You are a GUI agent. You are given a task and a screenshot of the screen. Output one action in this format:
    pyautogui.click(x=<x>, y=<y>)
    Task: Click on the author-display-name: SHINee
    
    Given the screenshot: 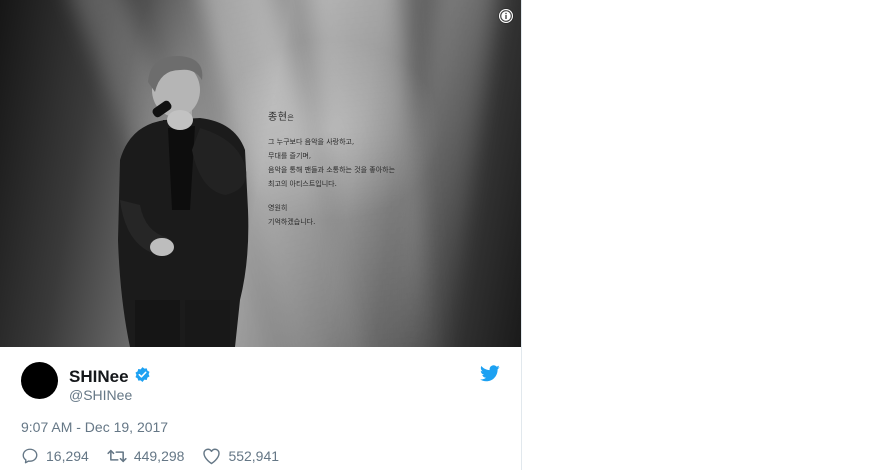 What is the action you would take?
    pyautogui.click(x=110, y=377)
    